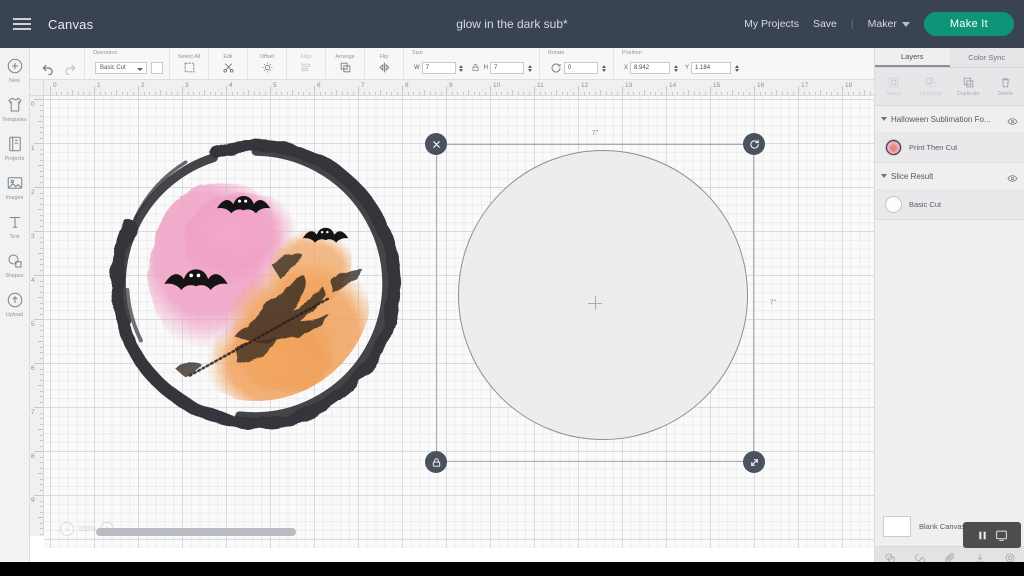  What do you see at coordinates (650, 68) in the screenshot?
I see `position-x-input: 8.942` at bounding box center [650, 68].